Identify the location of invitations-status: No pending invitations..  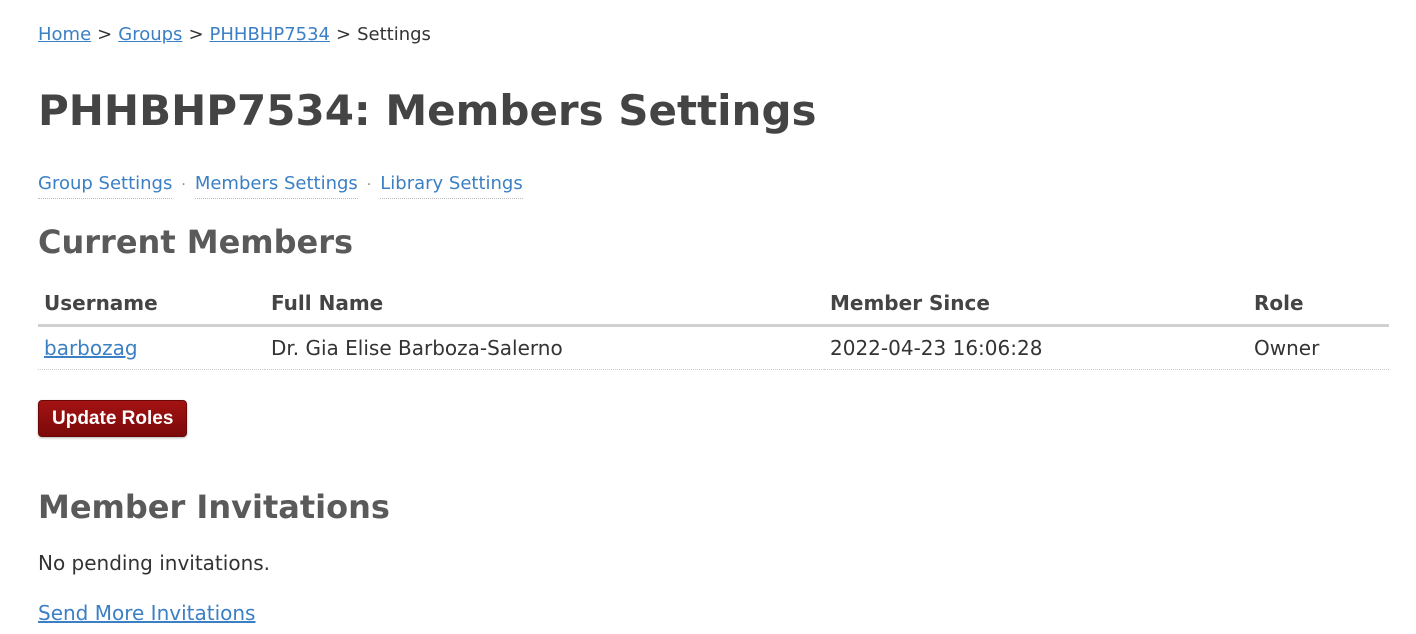
(154, 563).